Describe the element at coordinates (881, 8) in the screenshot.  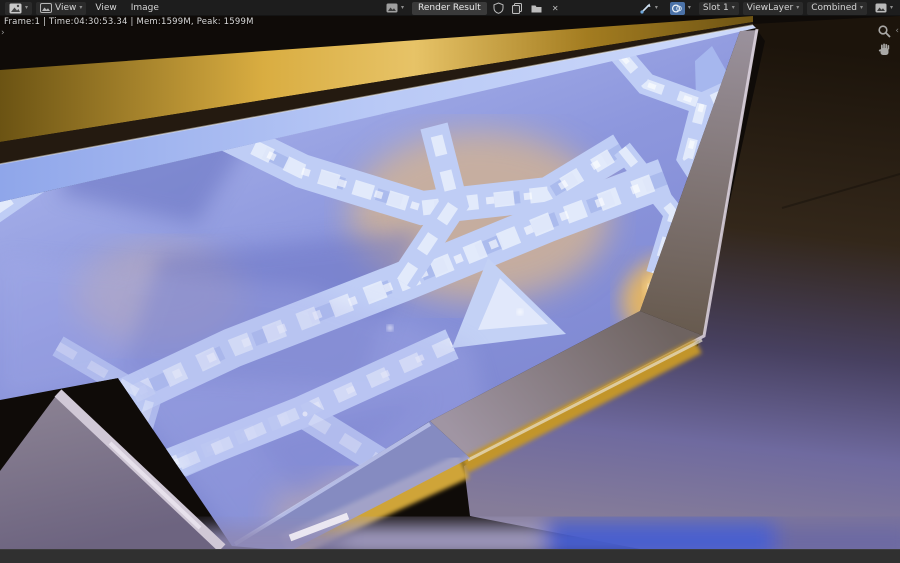
I see `display-channels-icon` at that location.